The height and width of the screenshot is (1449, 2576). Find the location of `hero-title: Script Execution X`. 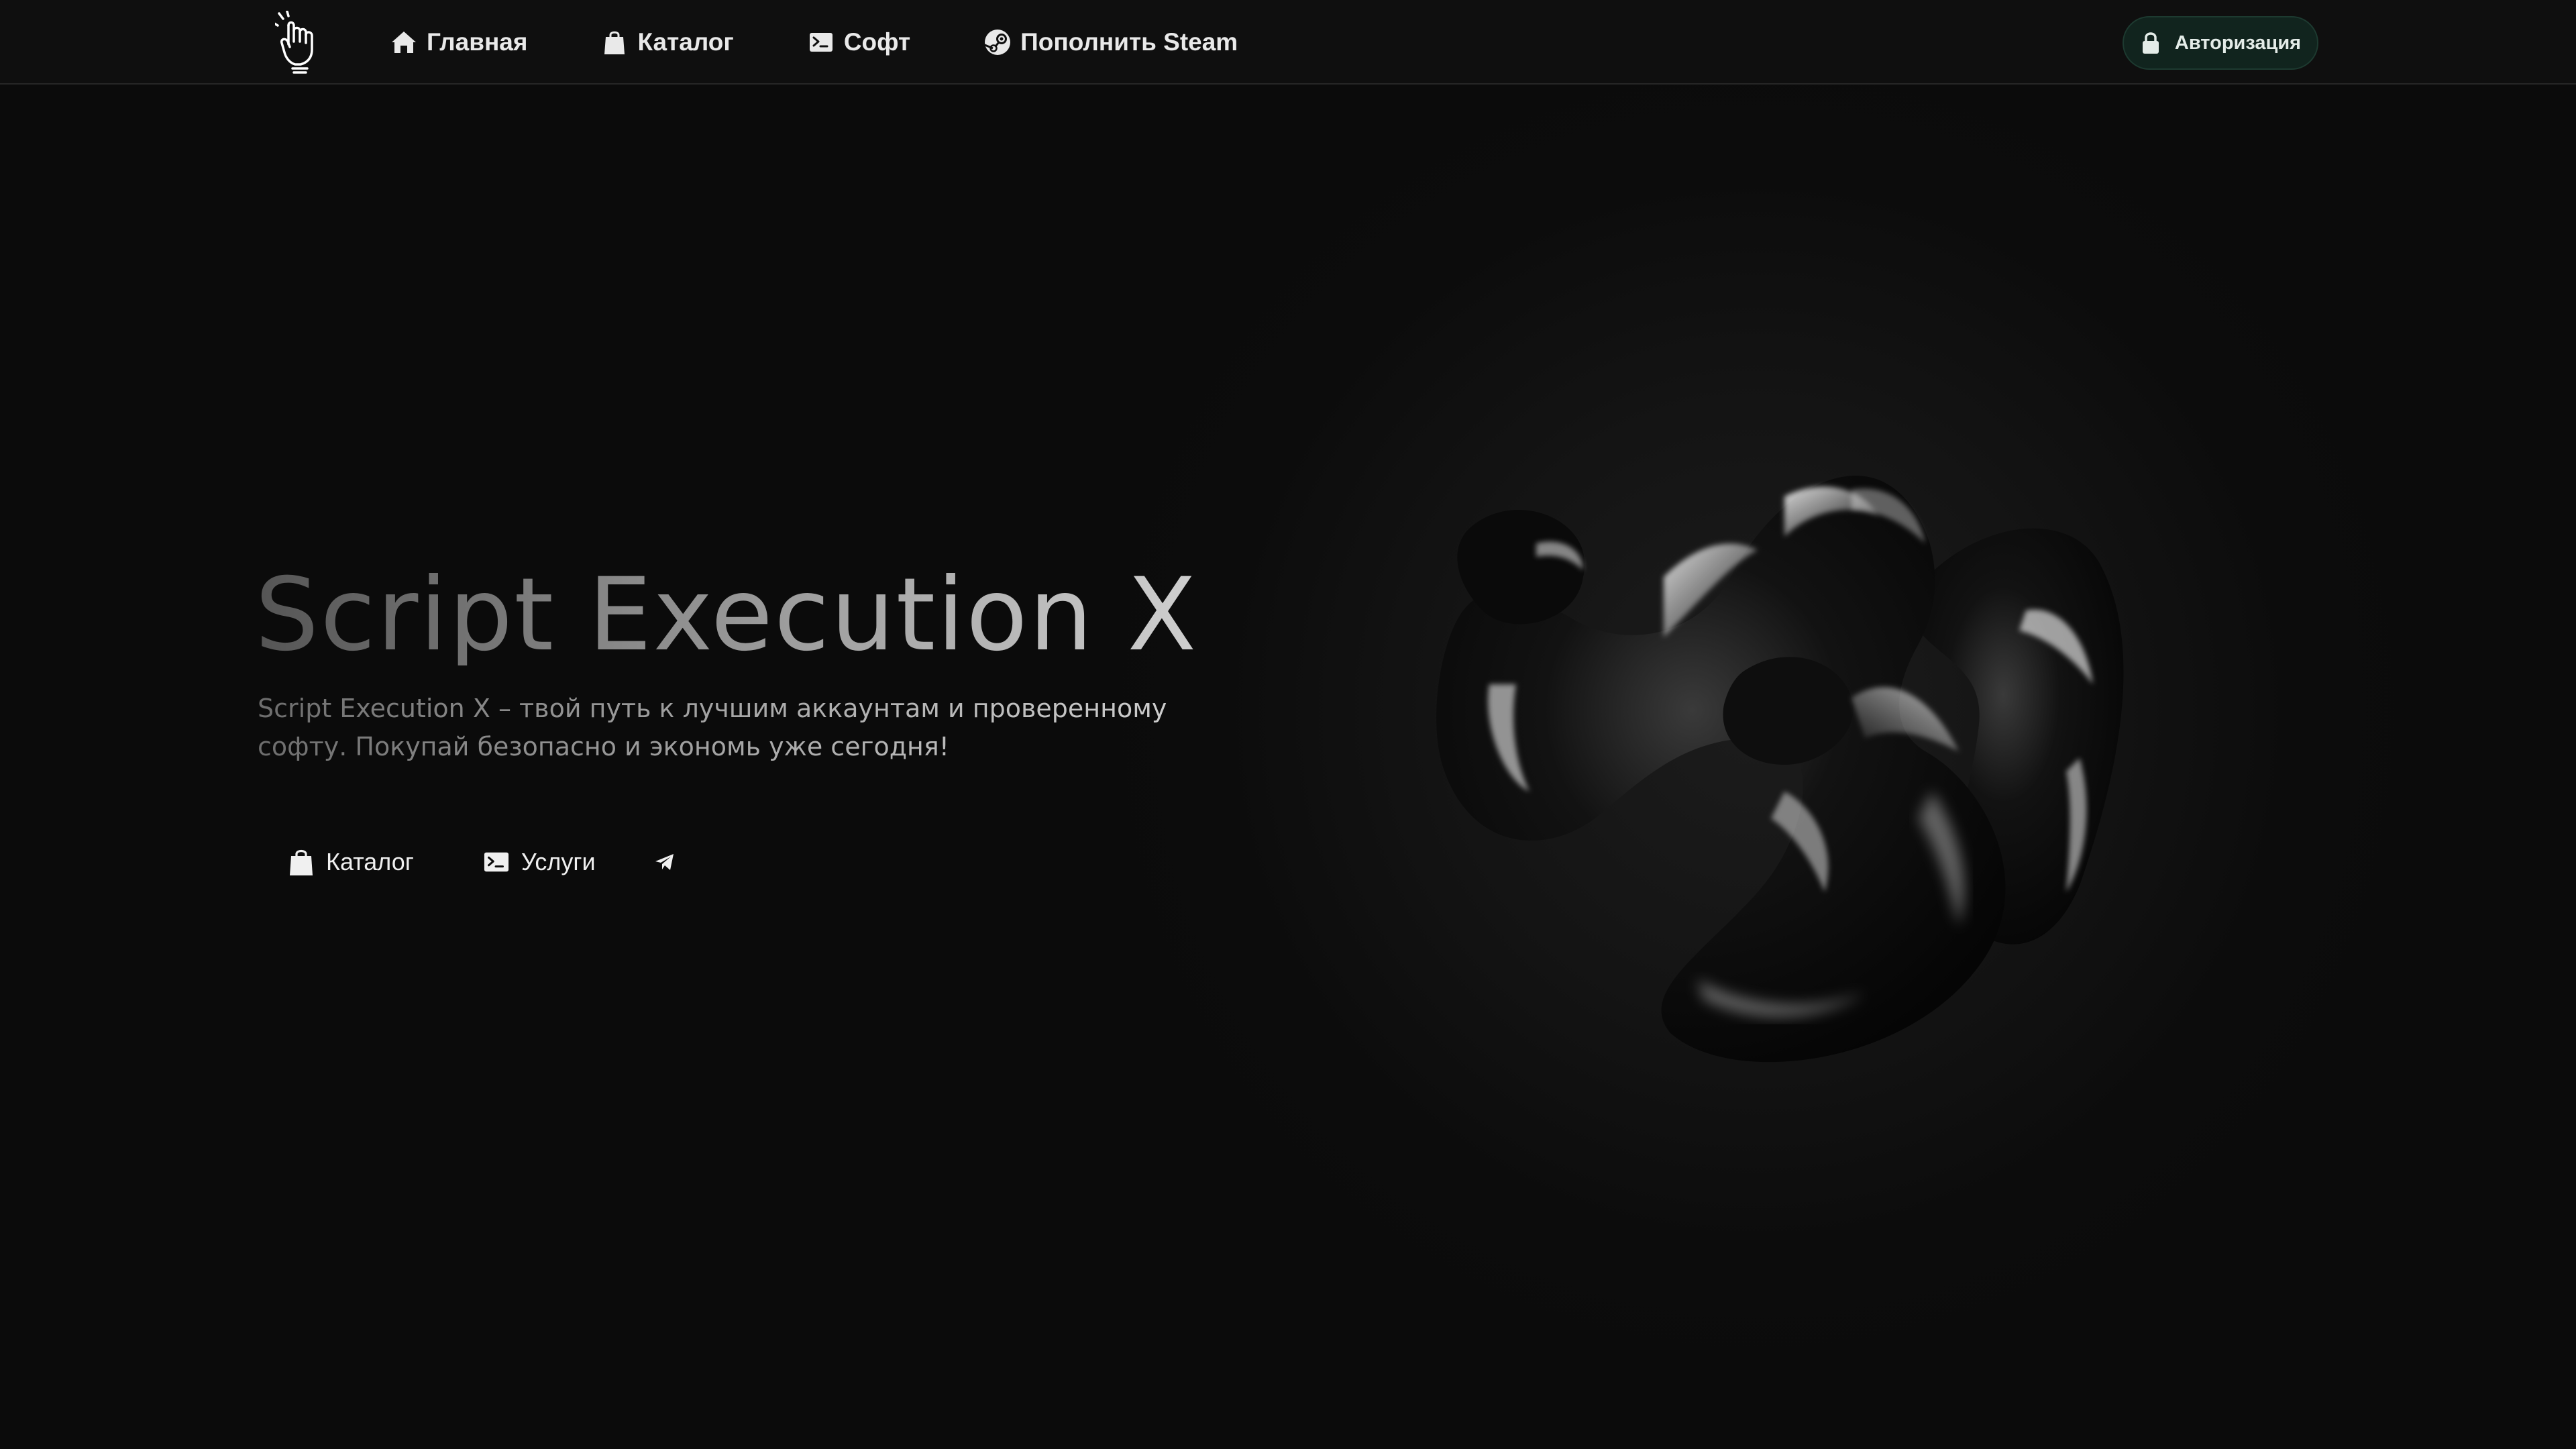

hero-title: Script Execution X is located at coordinates (726, 615).